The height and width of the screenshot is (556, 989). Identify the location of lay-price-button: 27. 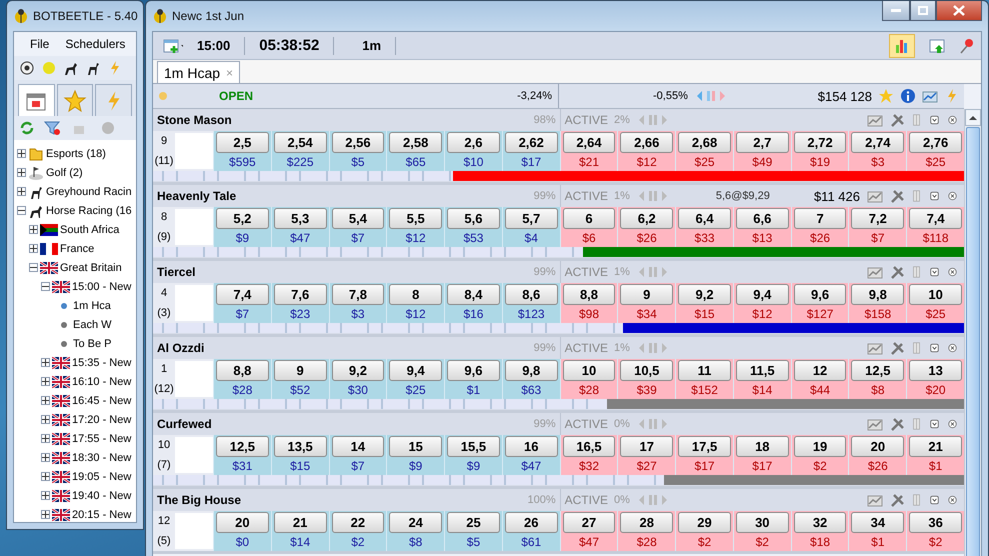
(589, 522).